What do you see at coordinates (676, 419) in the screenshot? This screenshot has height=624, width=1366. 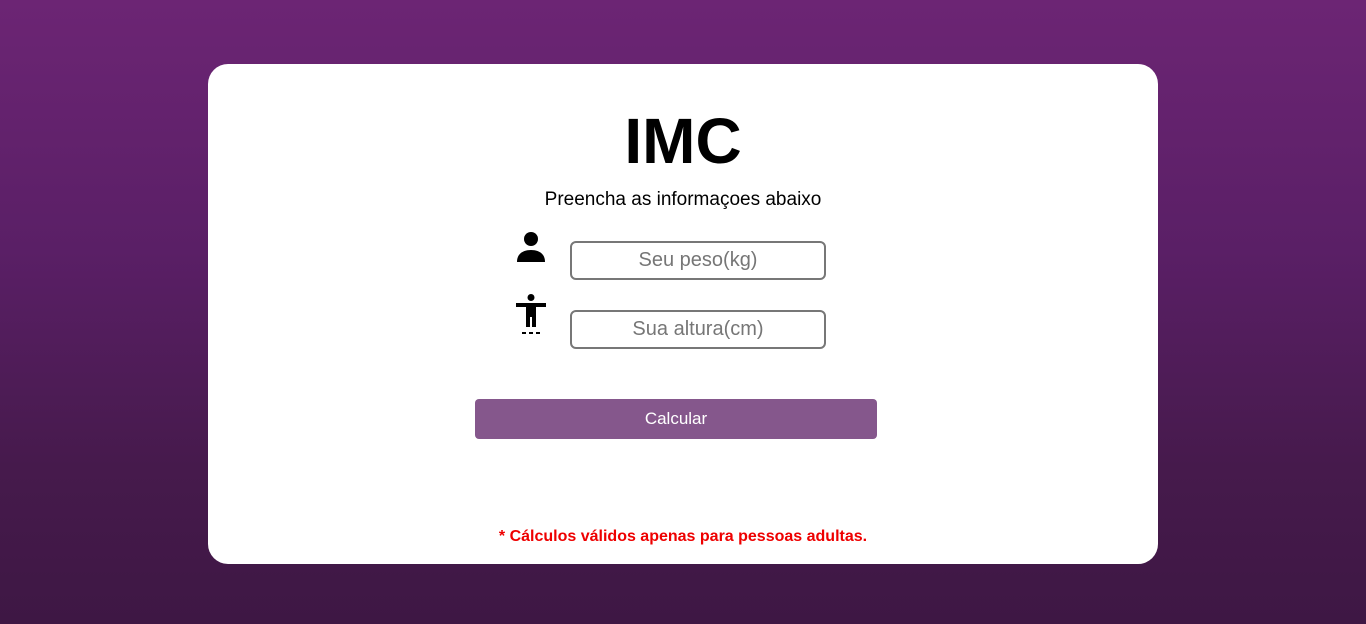 I see `calculate-button: Calcular` at bounding box center [676, 419].